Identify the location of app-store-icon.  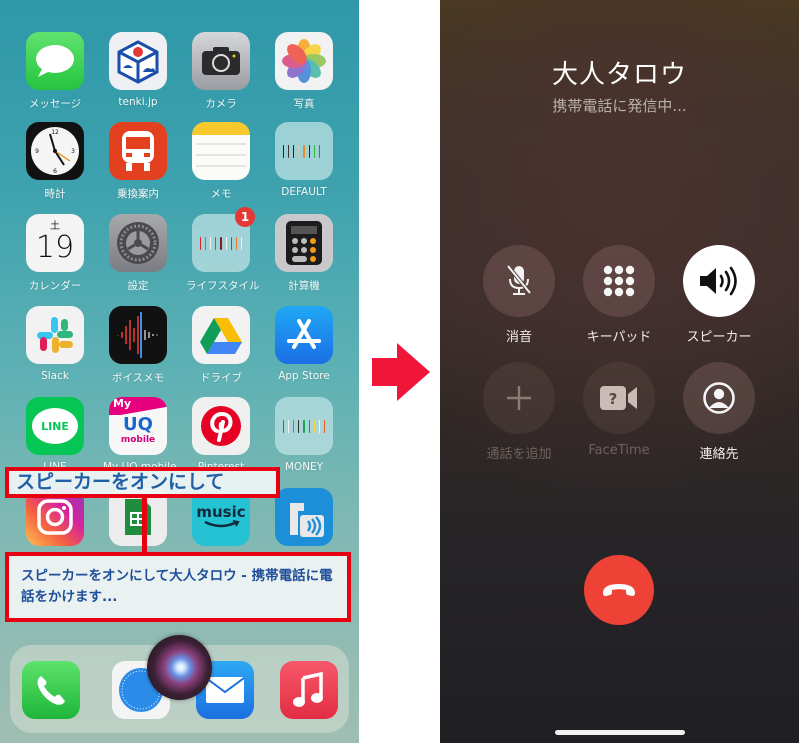
(304, 335).